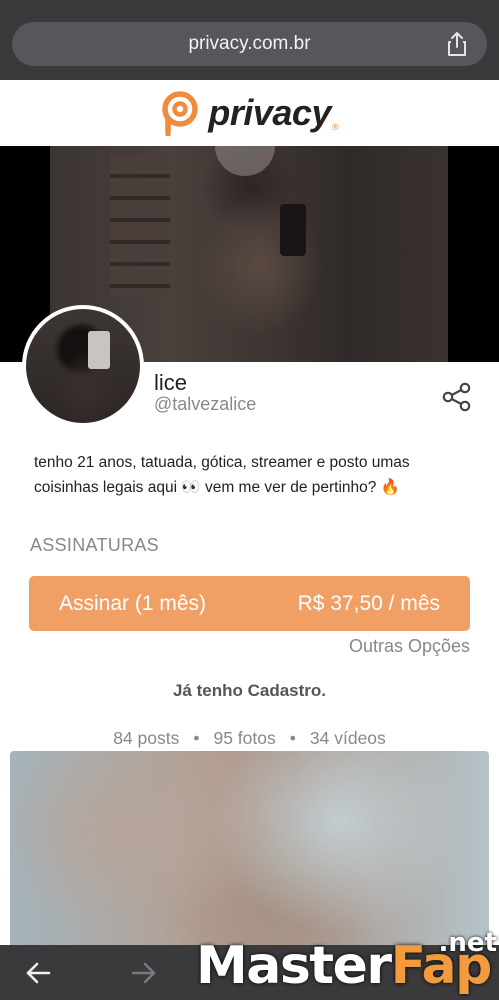 The height and width of the screenshot is (1000, 499). What do you see at coordinates (205, 404) in the screenshot?
I see `profile-handle: @talvezalice` at bounding box center [205, 404].